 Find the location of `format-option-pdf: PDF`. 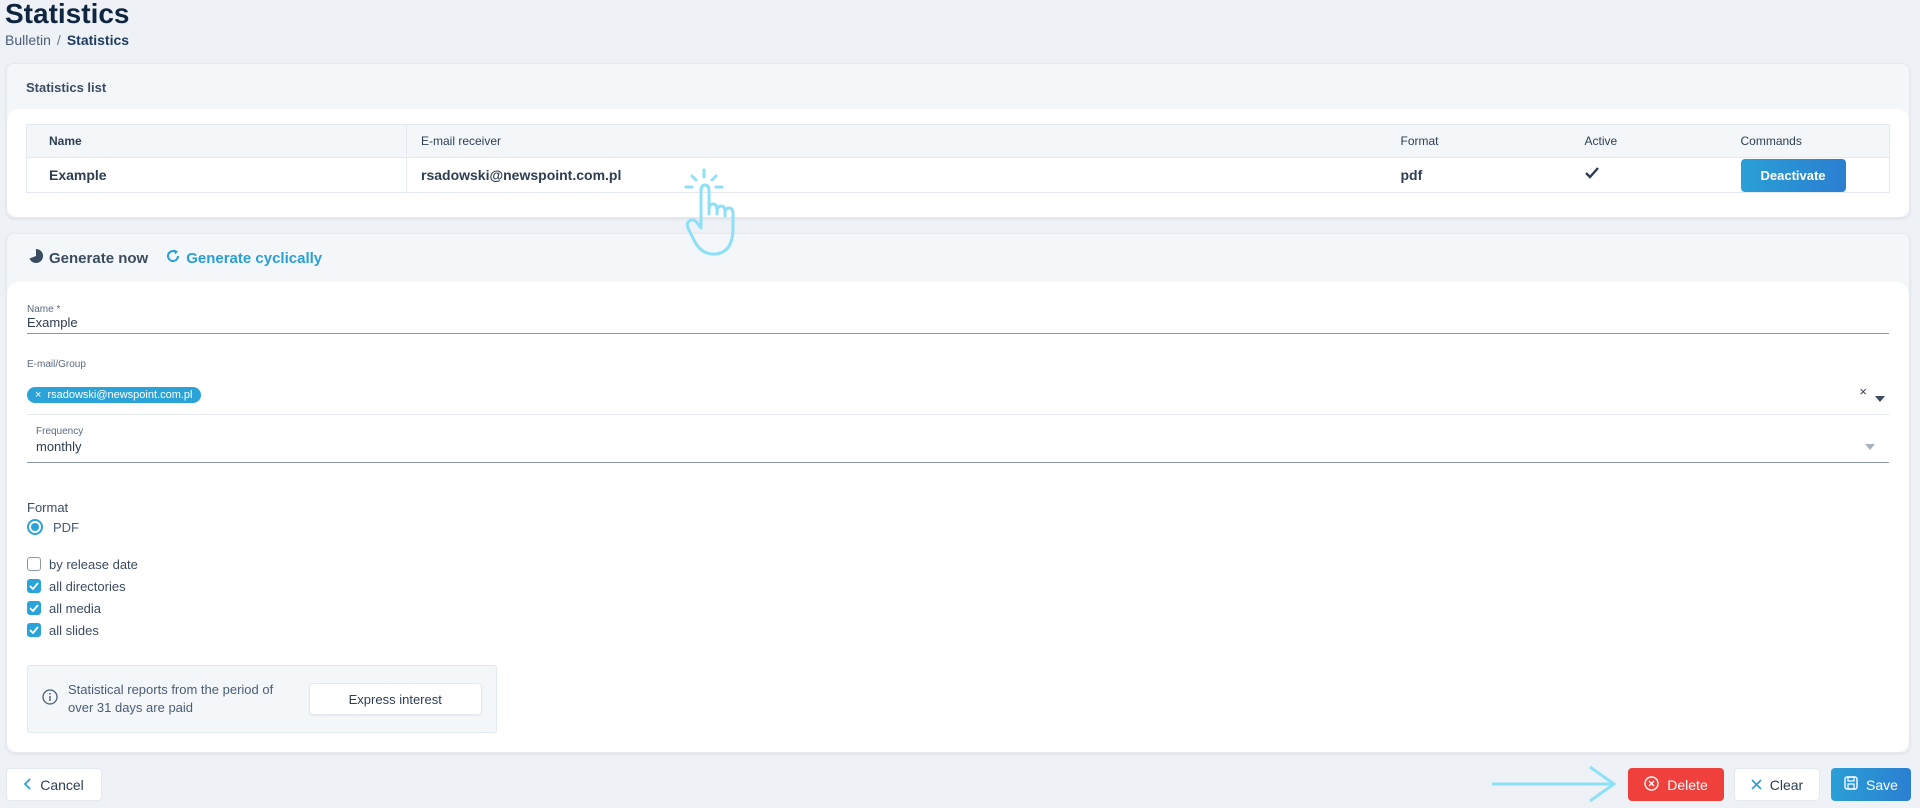

format-option-pdf: PDF is located at coordinates (53, 527).